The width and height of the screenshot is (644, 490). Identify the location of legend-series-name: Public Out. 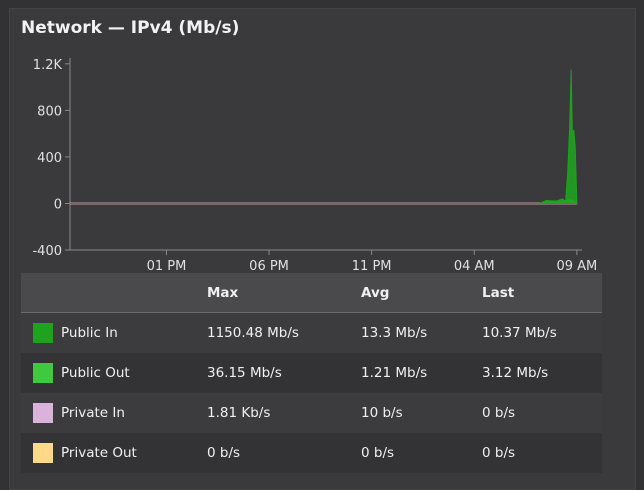
(95, 373).